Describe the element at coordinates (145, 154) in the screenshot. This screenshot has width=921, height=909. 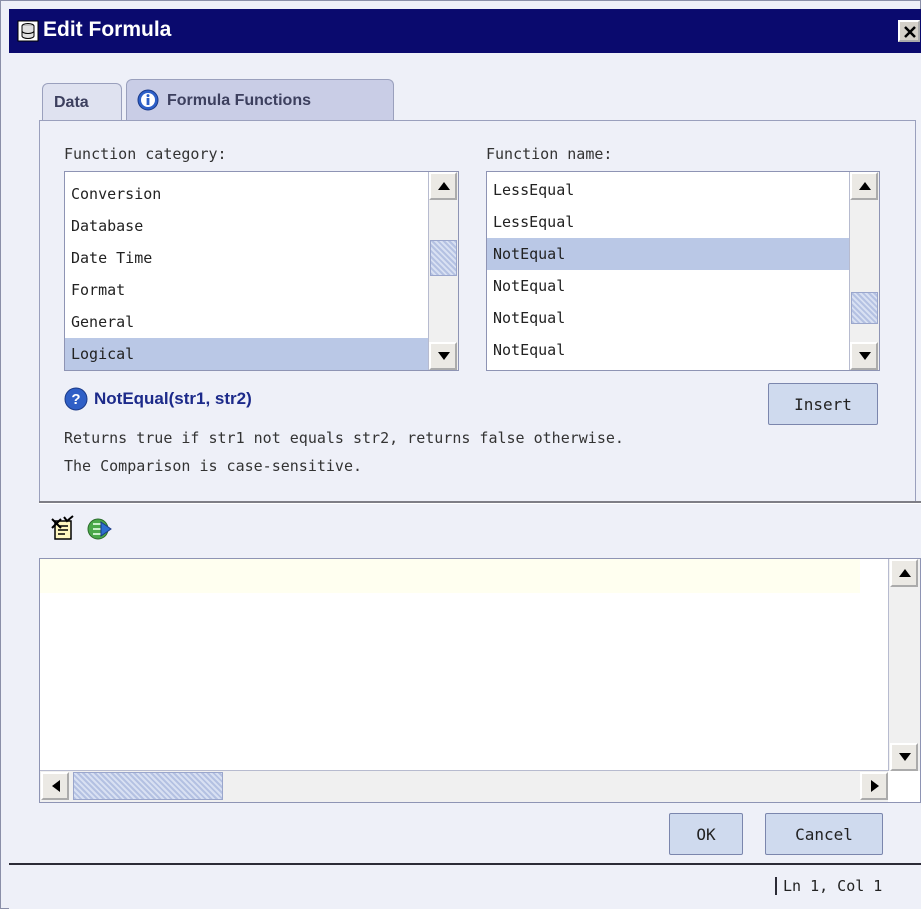
I see `function-category-label: Function category:` at that location.